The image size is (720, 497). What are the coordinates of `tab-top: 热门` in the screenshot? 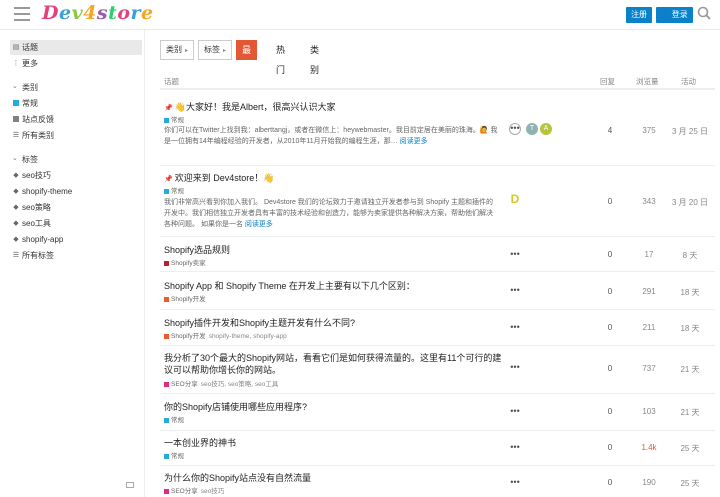 It's located at (280, 57).